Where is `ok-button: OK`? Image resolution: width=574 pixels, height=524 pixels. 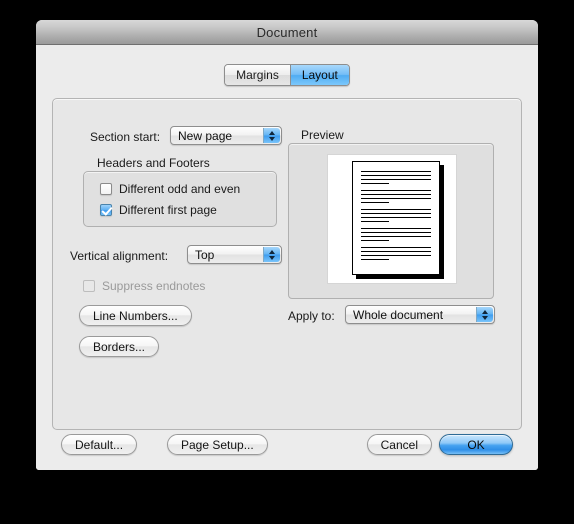
ok-button: OK is located at coordinates (476, 444).